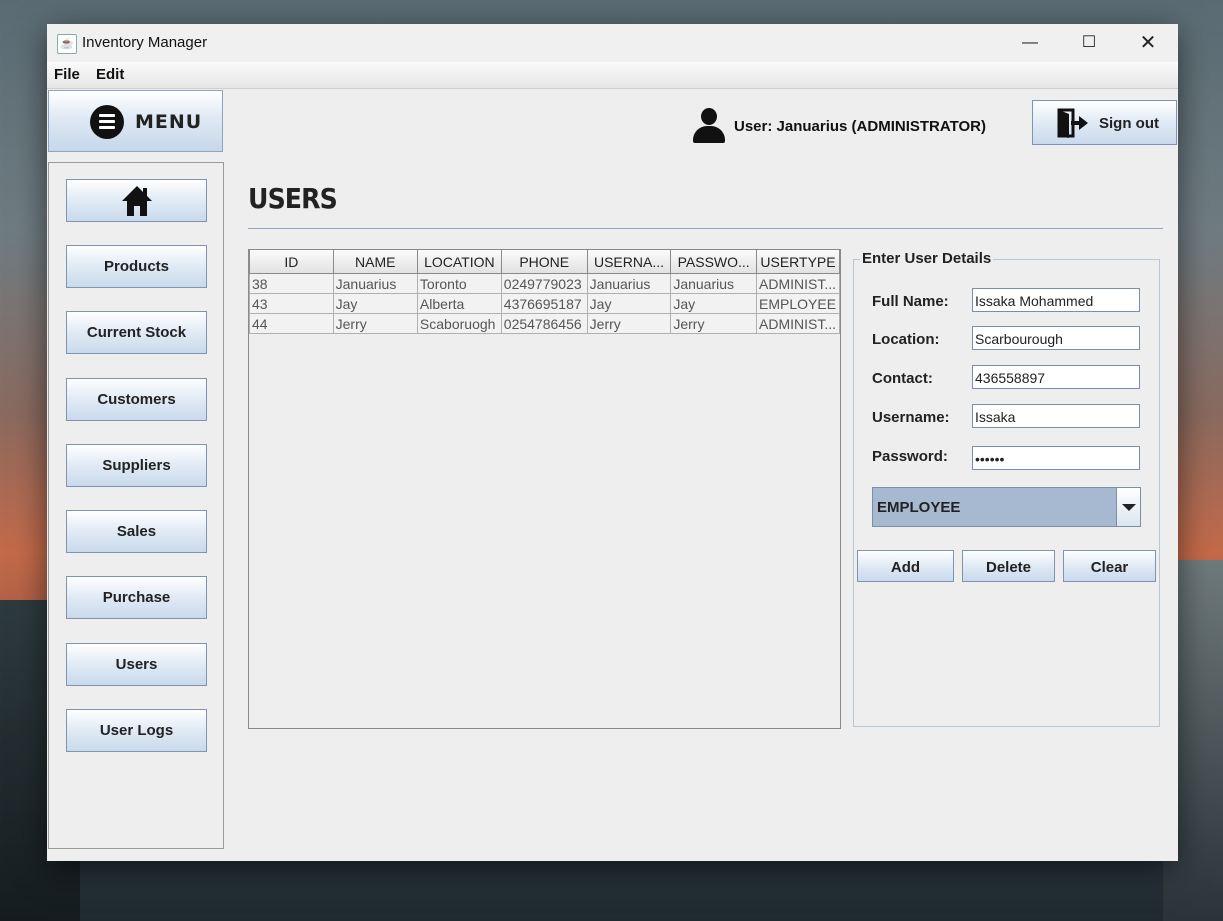  I want to click on menu-label: MENU, so click(169, 122).